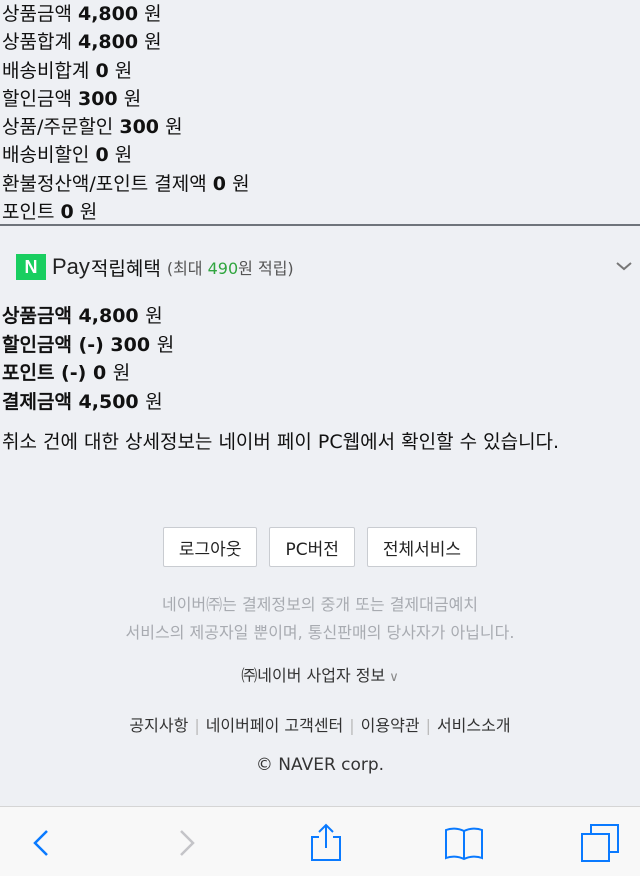 This screenshot has width=640, height=876. Describe the element at coordinates (320, 604) in the screenshot. I see `disclaimer-line: 네이버㈜는 결제정보의 중개 또는 결제대금예치` at that location.